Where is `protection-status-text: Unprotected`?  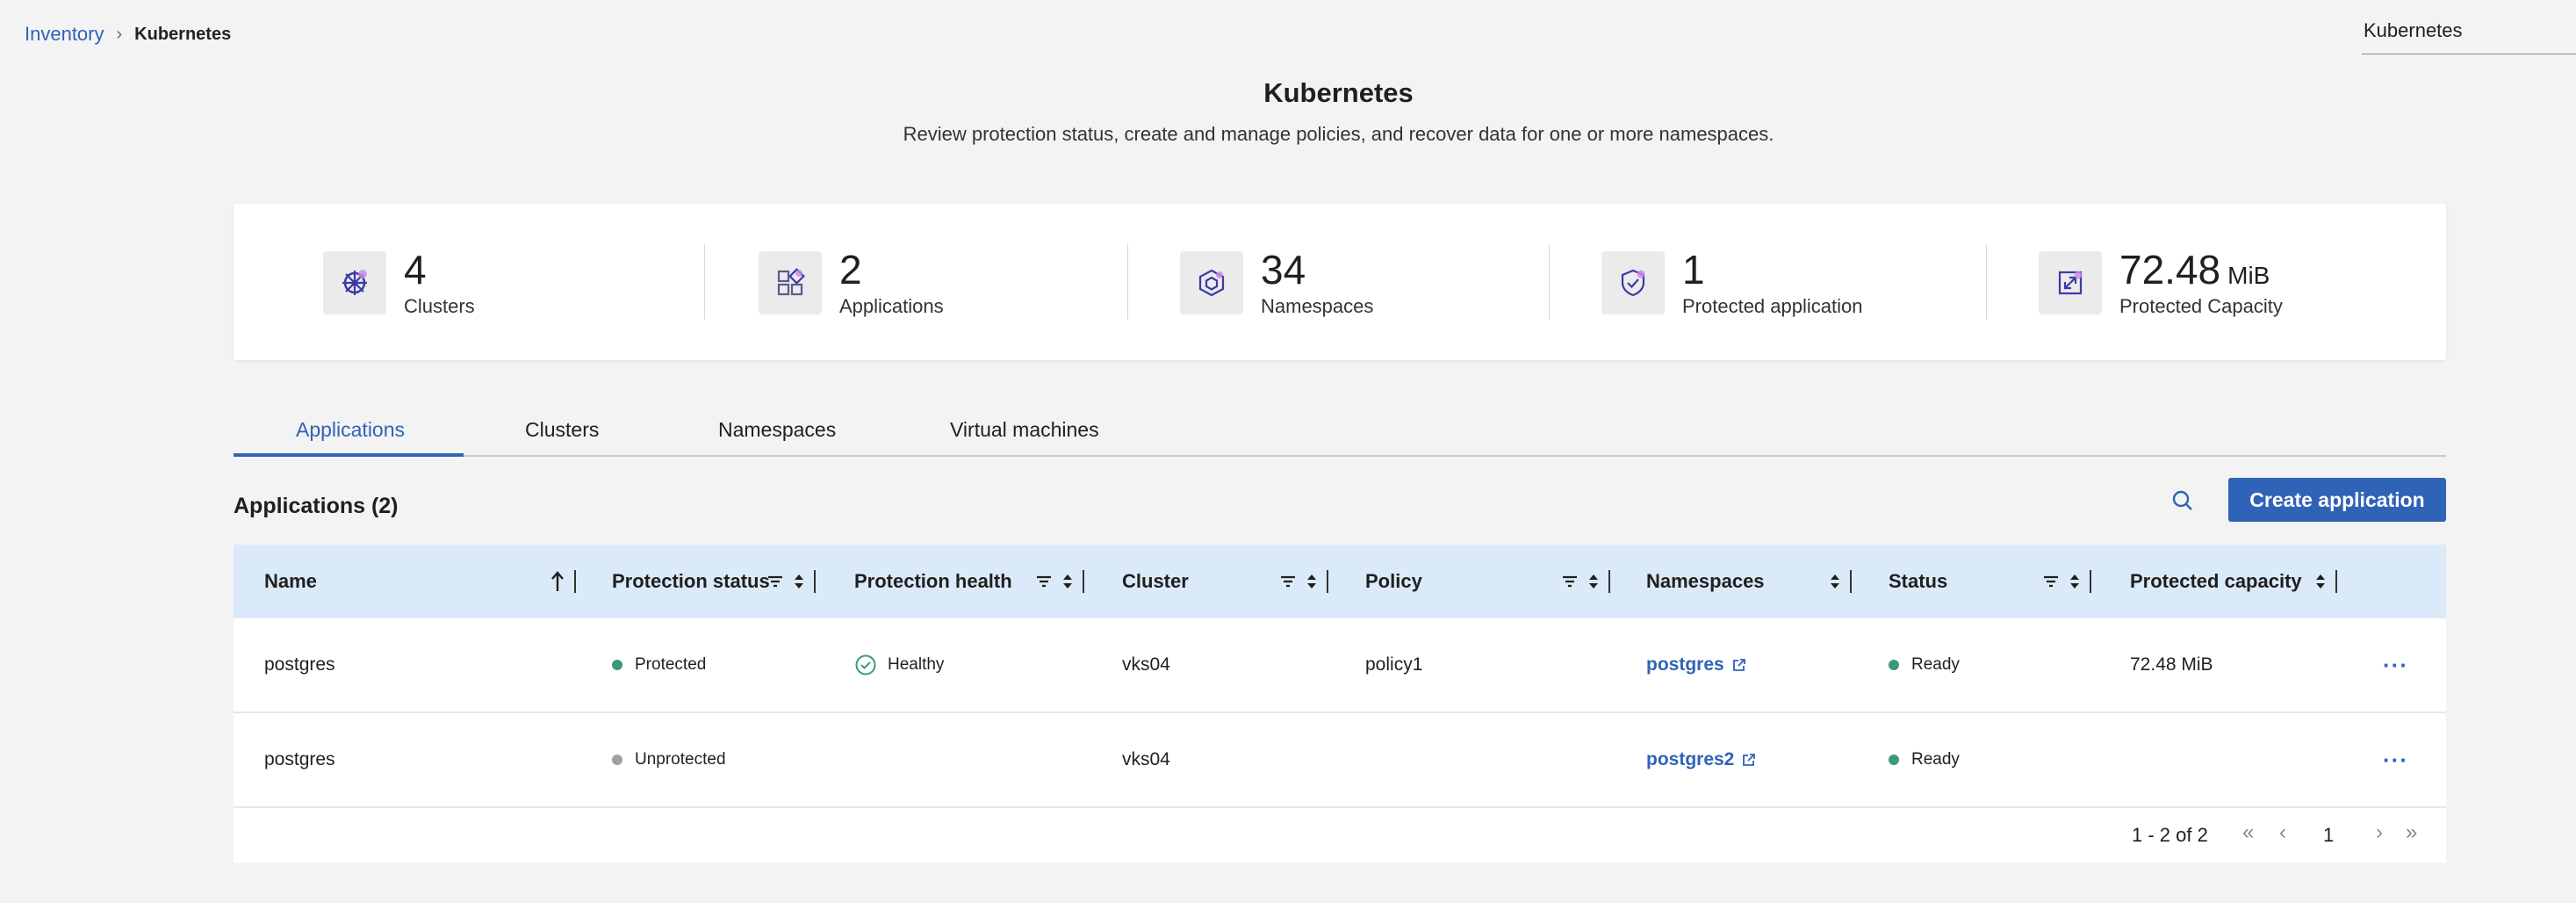 protection-status-text: Unprotected is located at coordinates (680, 760).